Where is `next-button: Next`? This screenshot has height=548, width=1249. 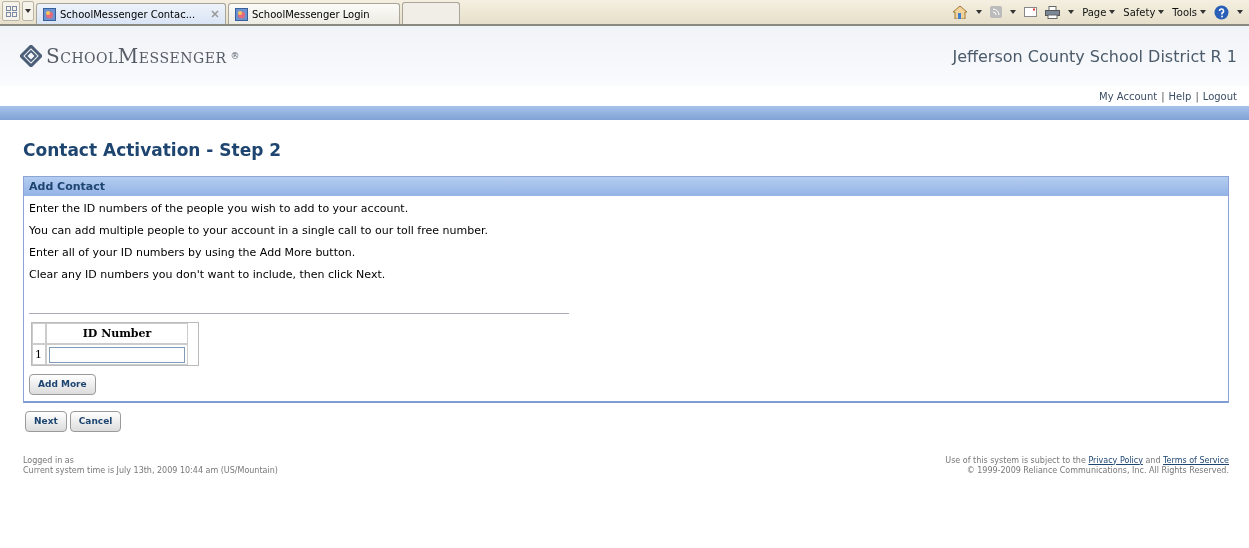 next-button: Next is located at coordinates (46, 421).